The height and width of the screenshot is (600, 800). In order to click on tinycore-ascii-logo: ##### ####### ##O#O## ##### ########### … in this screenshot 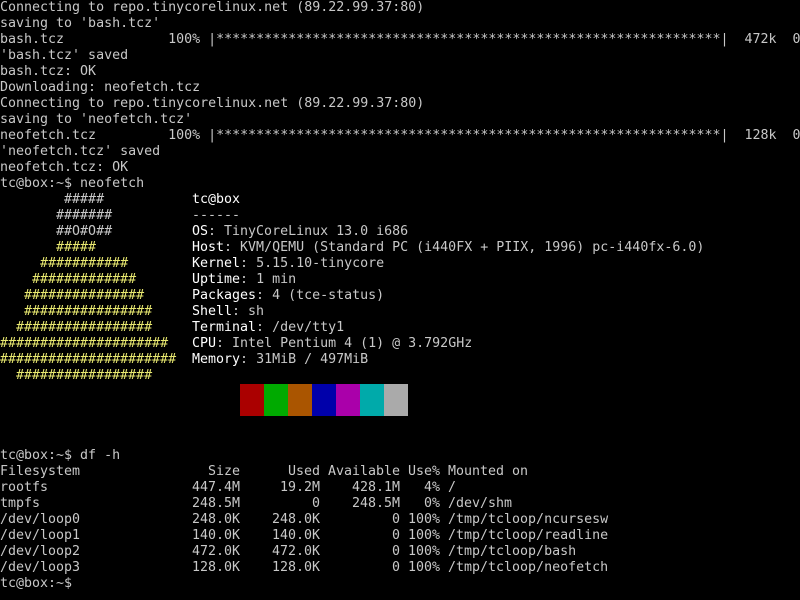, I will do `click(95, 288)`.